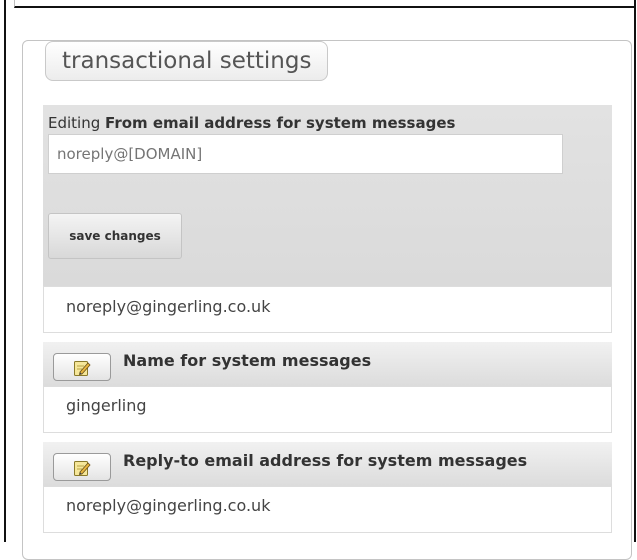  Describe the element at coordinates (168, 306) in the screenshot. I see `from-email-value-text: noreply@gingerling.co.uk` at that location.